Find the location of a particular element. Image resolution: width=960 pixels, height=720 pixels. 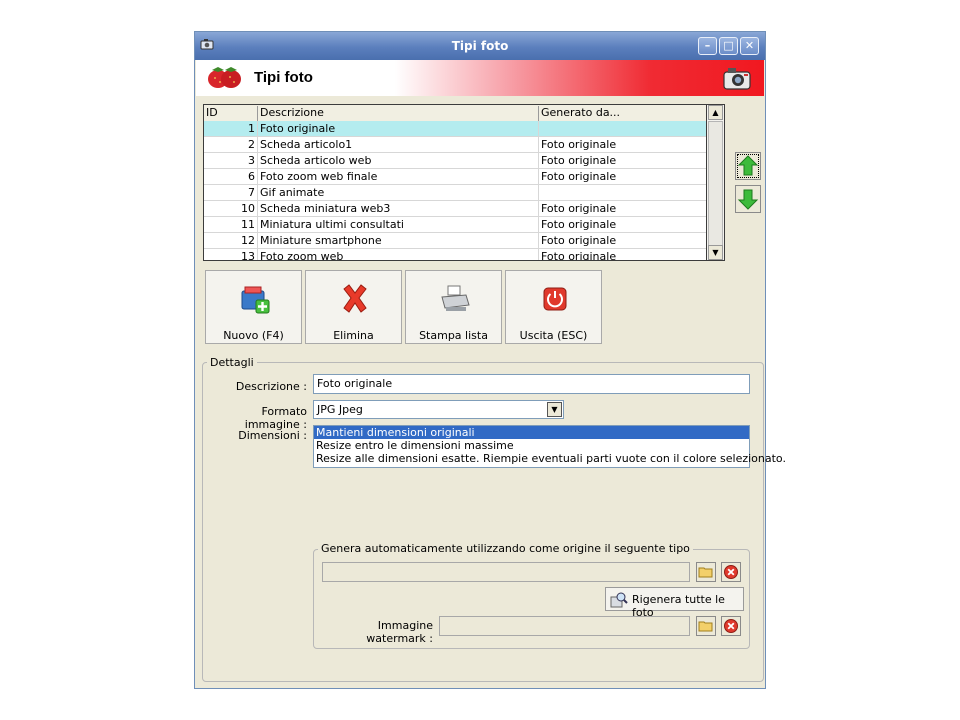

table-cell-id: 1 is located at coordinates (231, 129).